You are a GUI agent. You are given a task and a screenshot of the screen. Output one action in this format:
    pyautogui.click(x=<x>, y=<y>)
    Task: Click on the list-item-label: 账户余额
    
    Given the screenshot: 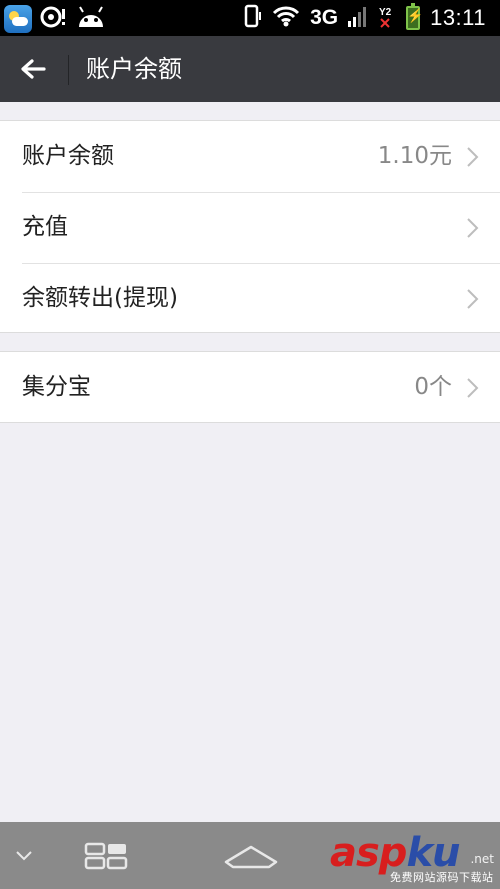 What is the action you would take?
    pyautogui.click(x=68, y=156)
    